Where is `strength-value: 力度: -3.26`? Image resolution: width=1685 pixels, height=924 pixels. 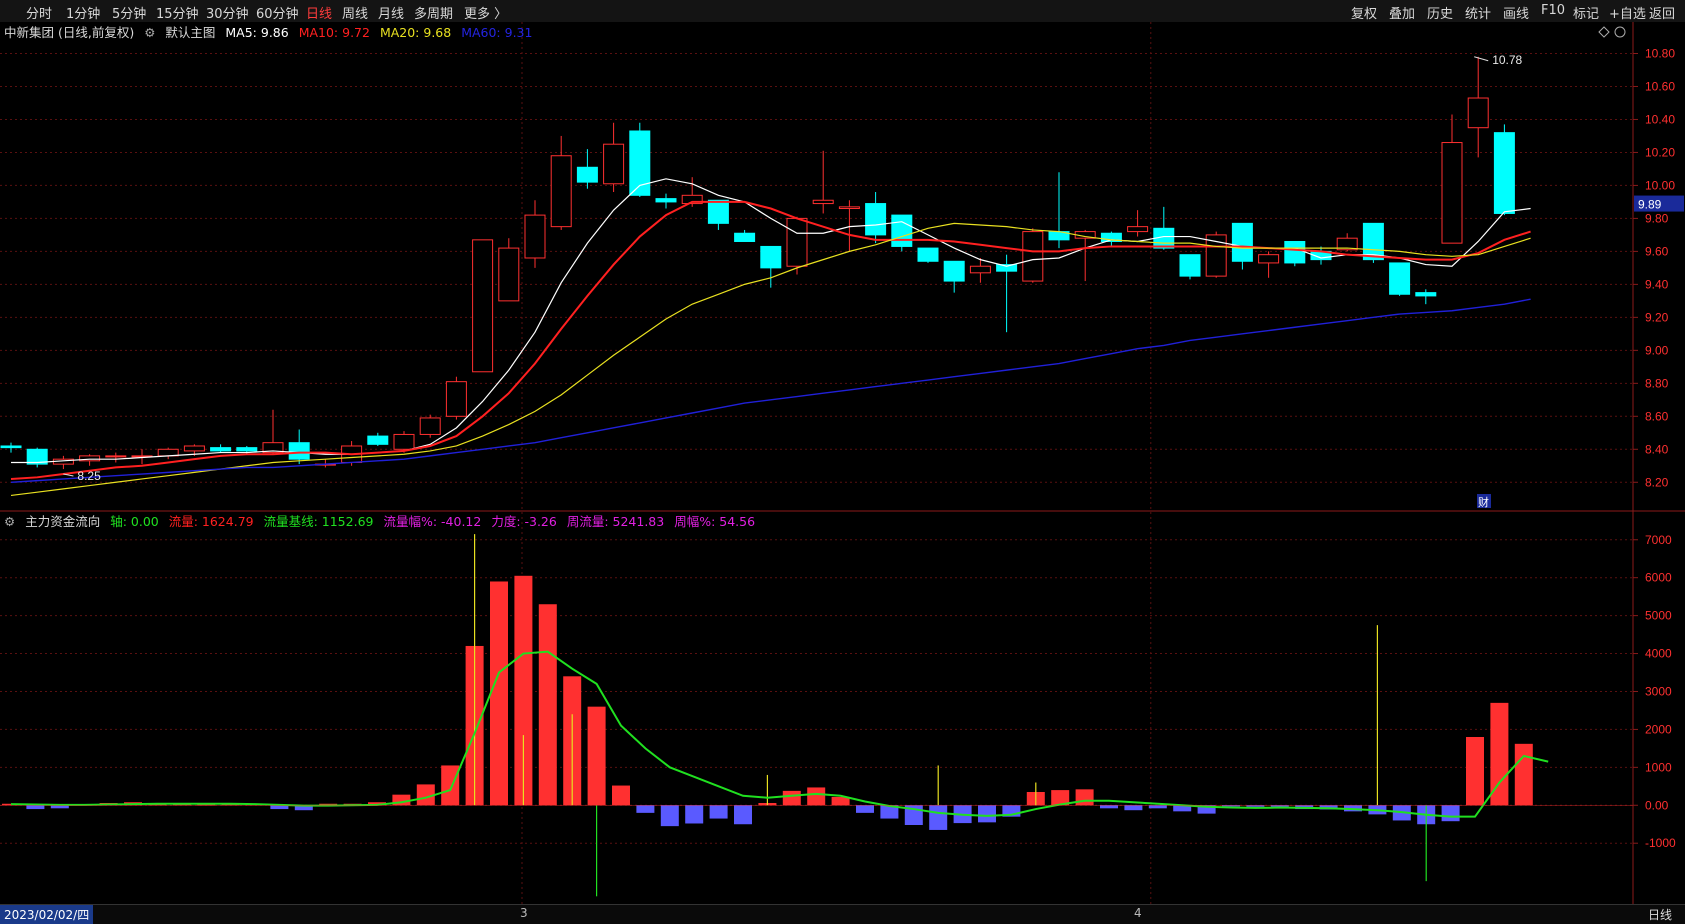
strength-value: 力度: -3.26 is located at coordinates (524, 521).